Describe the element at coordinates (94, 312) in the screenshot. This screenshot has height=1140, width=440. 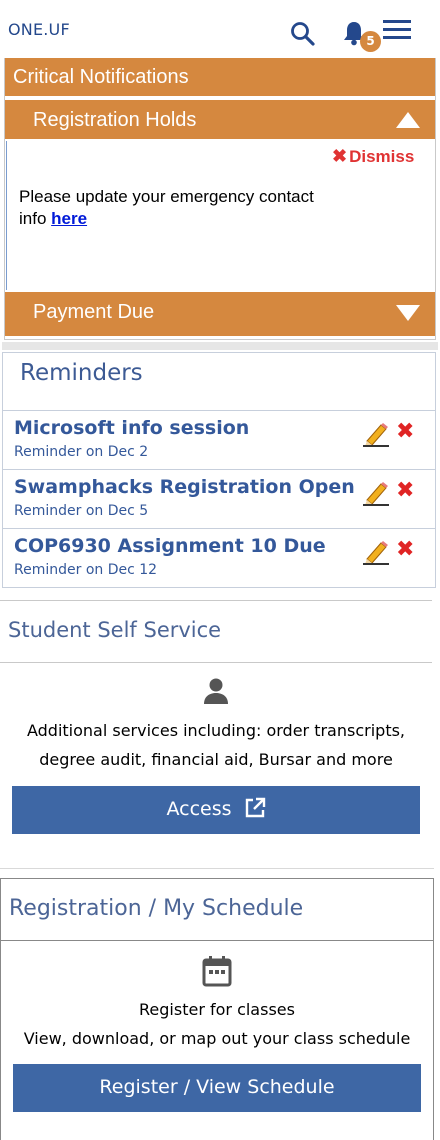
I see `payment-due-label: Payment Due` at that location.